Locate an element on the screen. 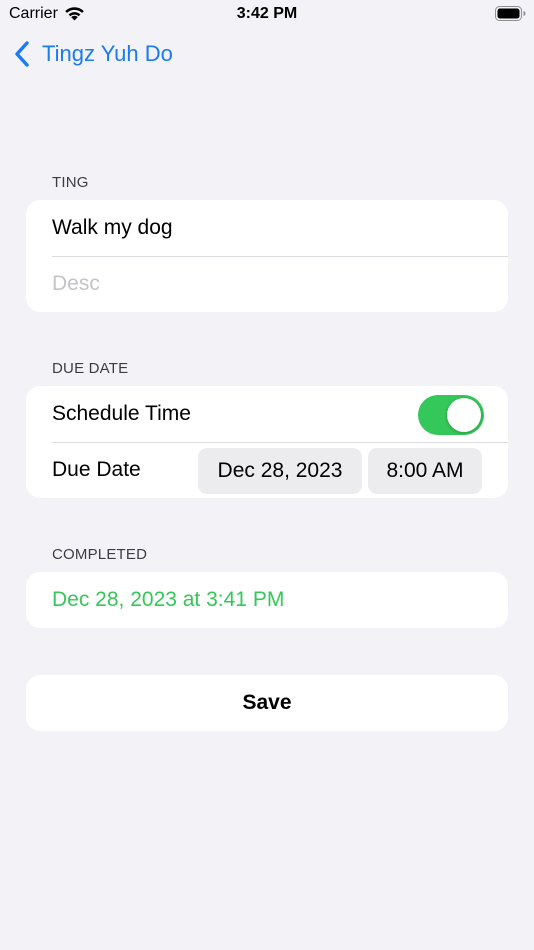 The image size is (534, 950). back-button: Tingz Yuh Do is located at coordinates (93, 54).